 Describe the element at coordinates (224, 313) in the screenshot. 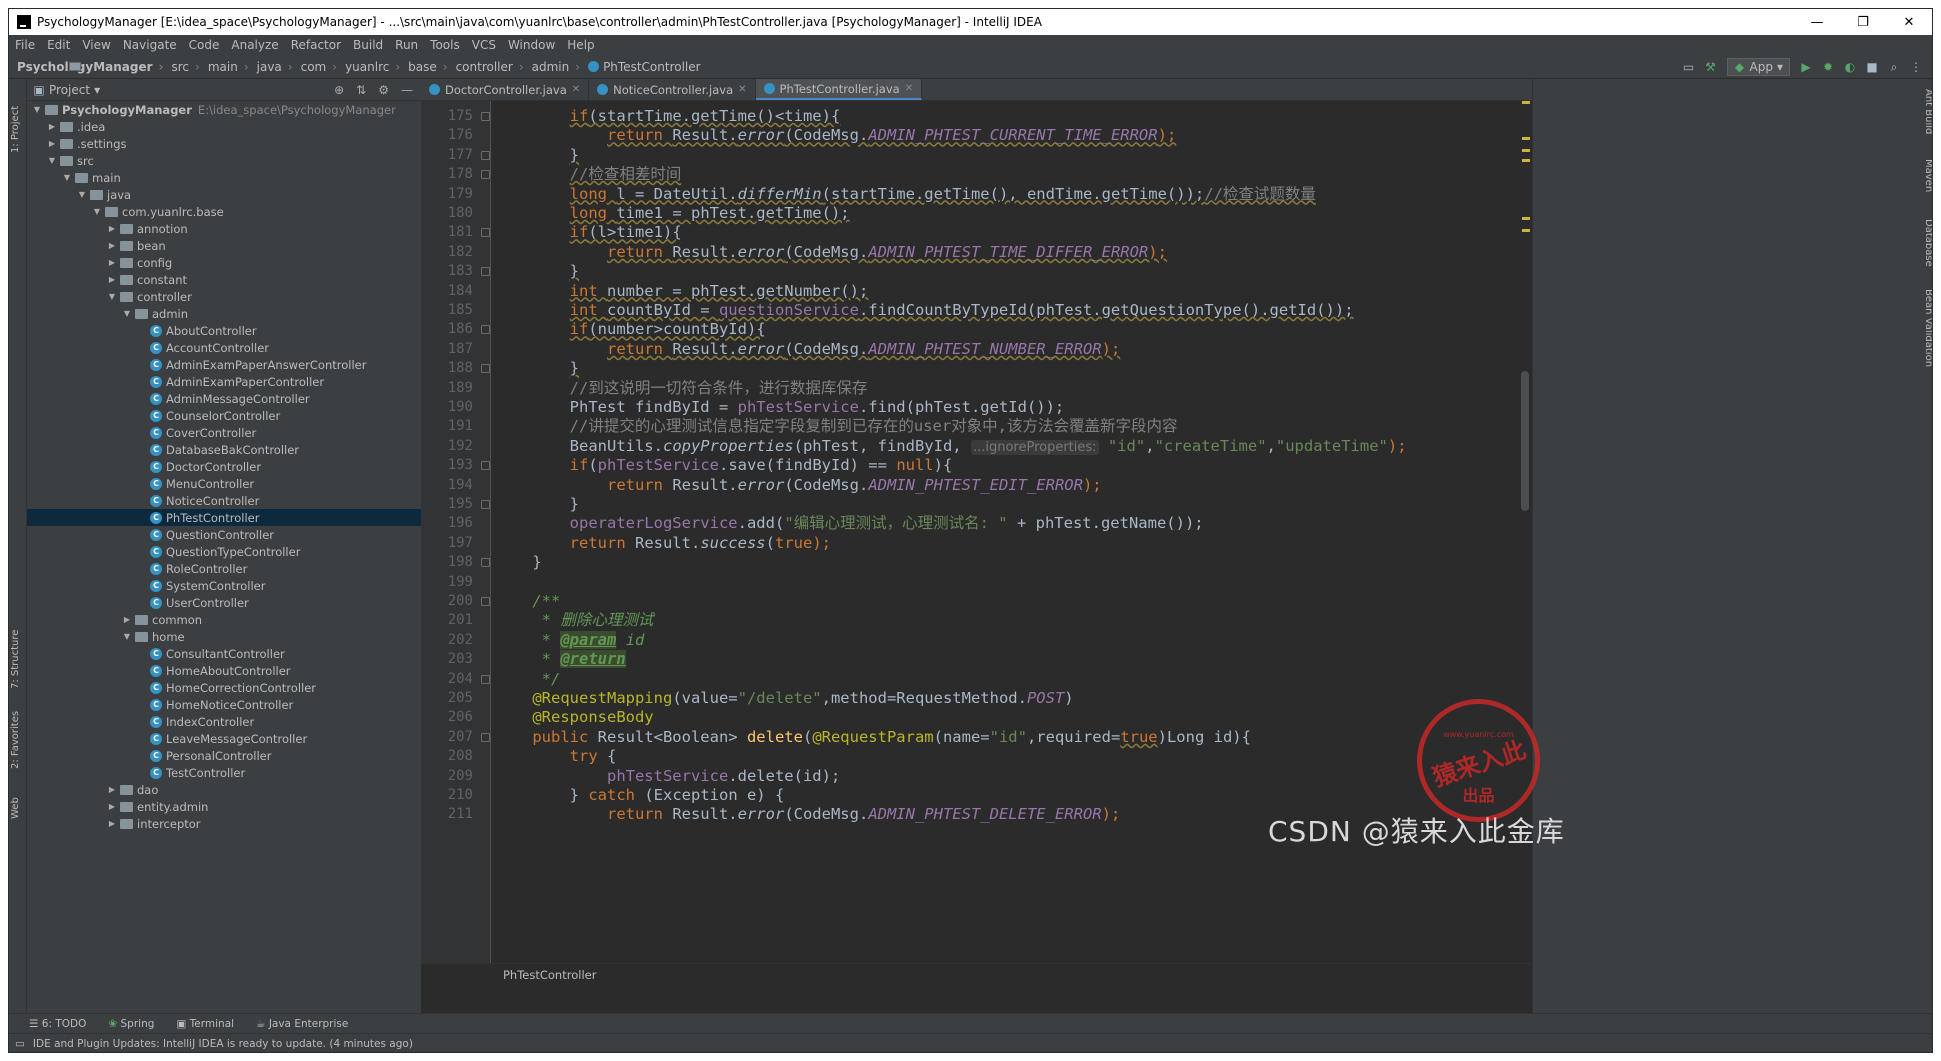

I see `tree-folder-item: ▼ admin` at that location.